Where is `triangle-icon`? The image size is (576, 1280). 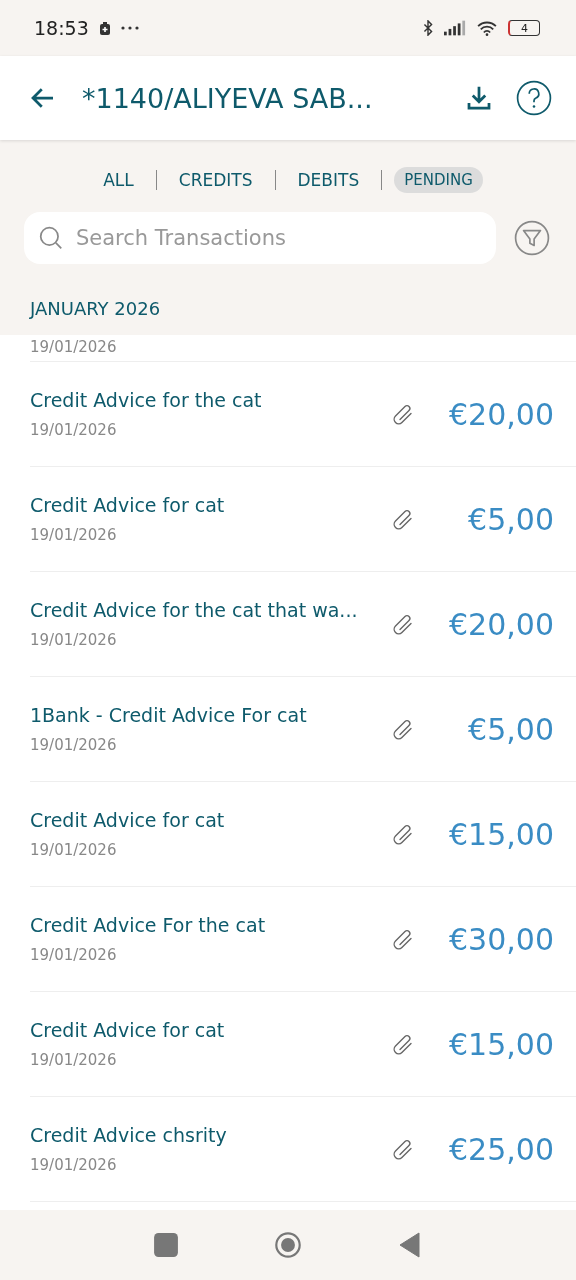
triangle-icon is located at coordinates (410, 1245).